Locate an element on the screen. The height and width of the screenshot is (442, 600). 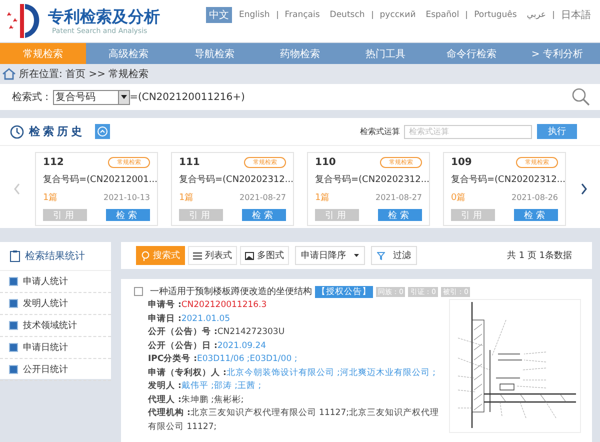
language-link: Français is located at coordinates (302, 15).